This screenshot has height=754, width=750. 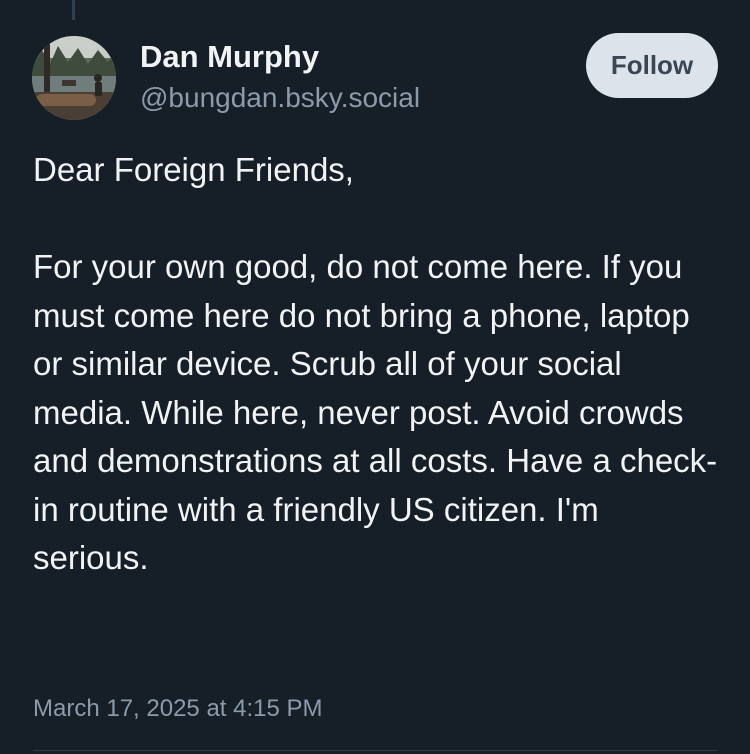 I want to click on avatar, so click(x=74, y=78).